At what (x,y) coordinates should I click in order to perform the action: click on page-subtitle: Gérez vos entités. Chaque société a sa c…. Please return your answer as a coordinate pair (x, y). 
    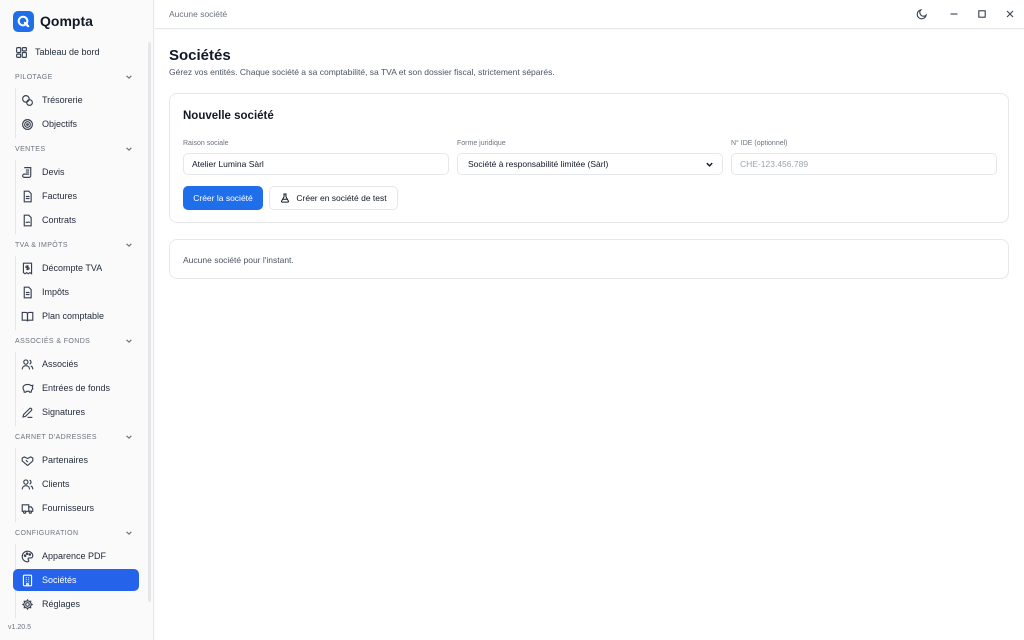
    Looking at the image, I should click on (362, 72).